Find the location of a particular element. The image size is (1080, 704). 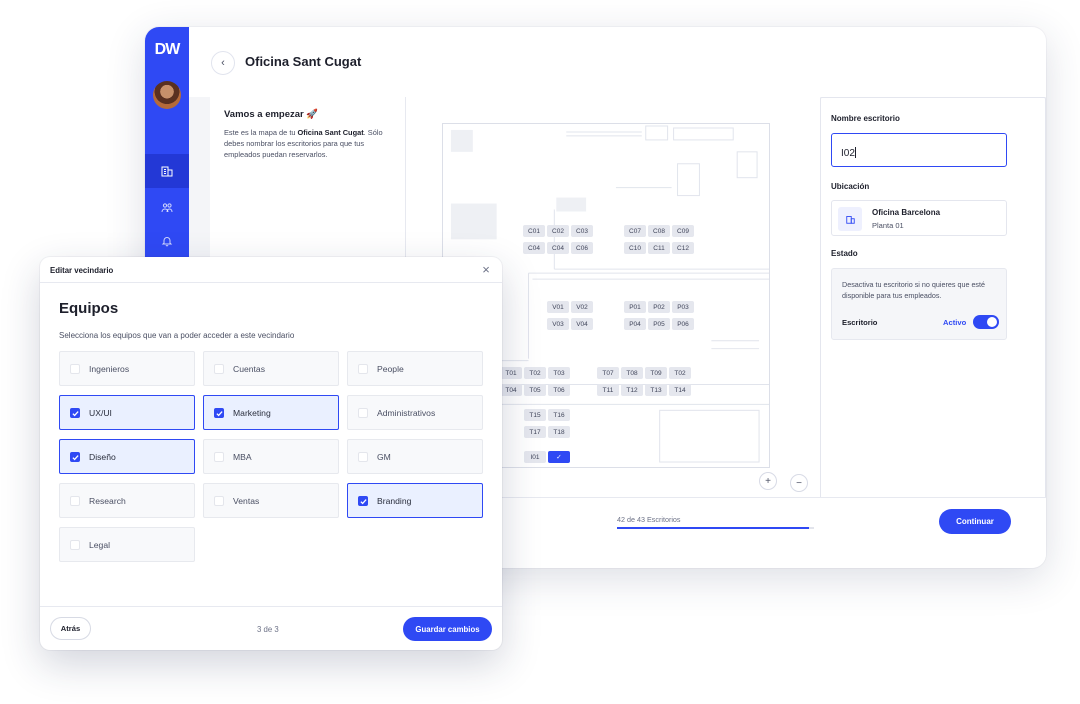

desk-t08: T08 is located at coordinates (632, 373).